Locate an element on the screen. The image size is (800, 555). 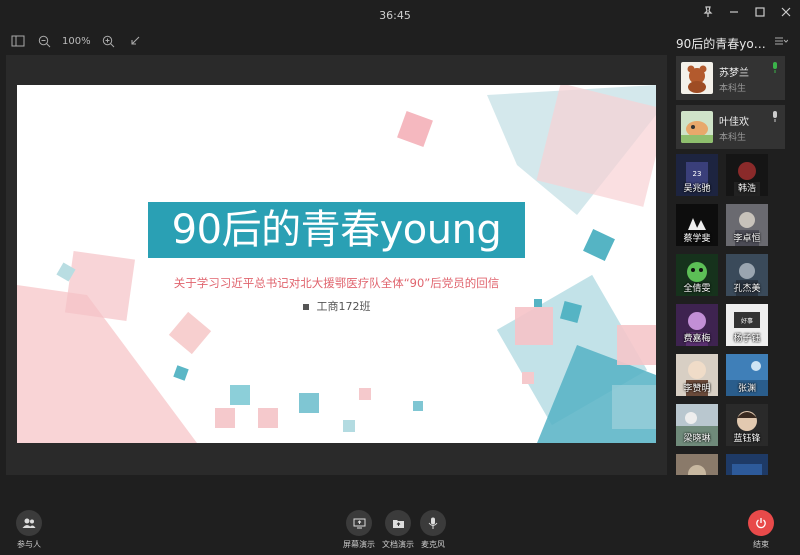
zoom-level: 100% is located at coordinates (76, 41).